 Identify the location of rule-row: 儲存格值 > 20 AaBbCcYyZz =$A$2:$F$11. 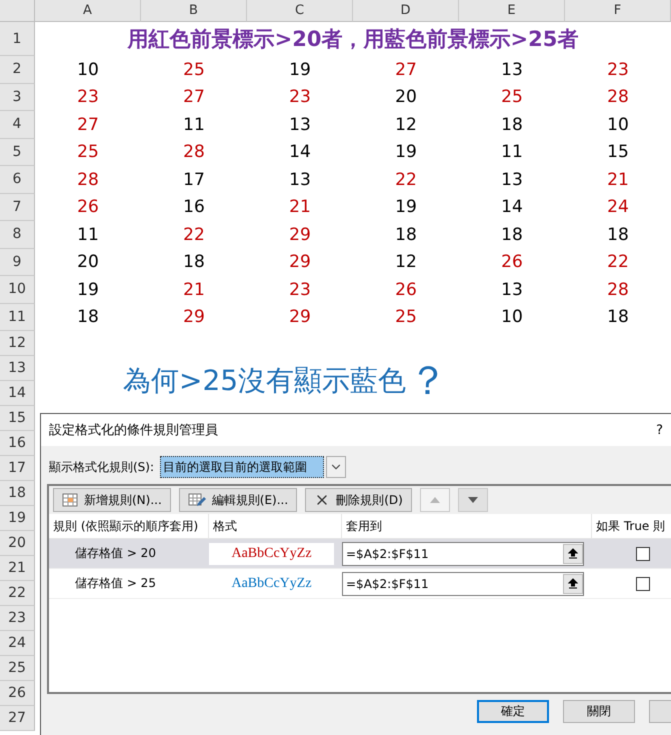
(360, 554).